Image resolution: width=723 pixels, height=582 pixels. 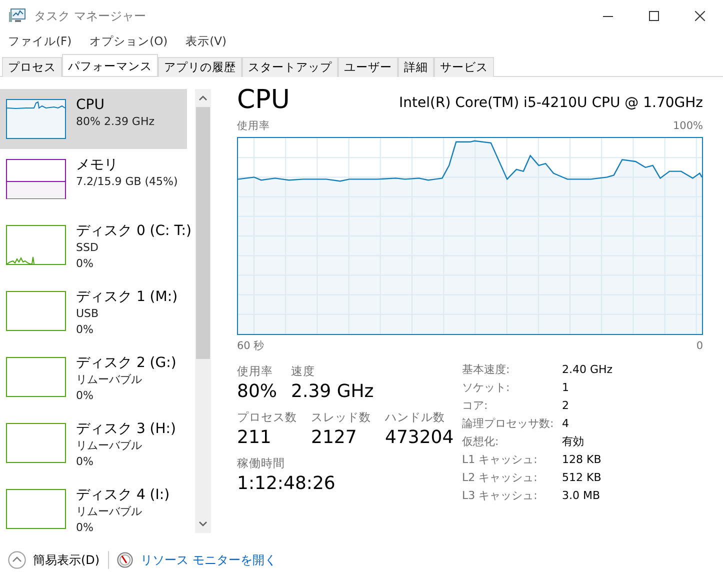 What do you see at coordinates (93, 119) in the screenshot?
I see `sidebar-item: CPU 80% 2.39 GHz` at bounding box center [93, 119].